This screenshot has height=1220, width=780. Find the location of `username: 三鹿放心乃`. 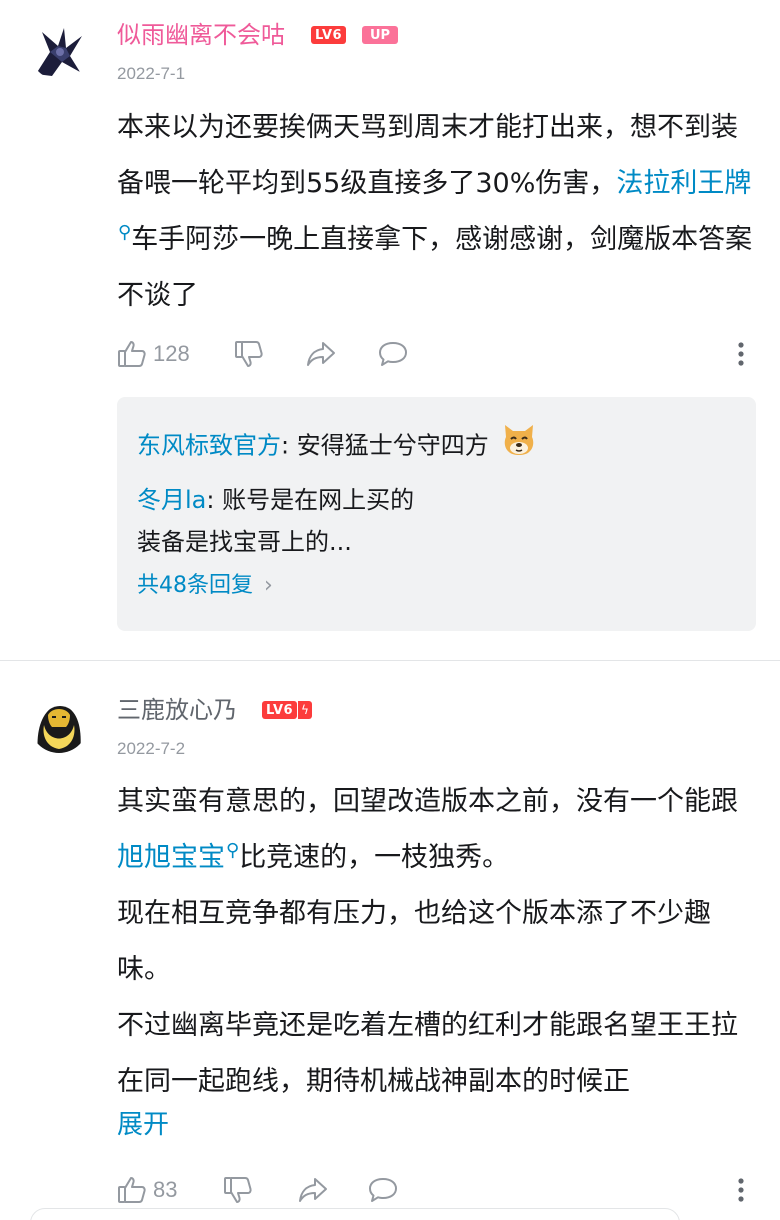

username: 三鹿放心乃 is located at coordinates (177, 710).